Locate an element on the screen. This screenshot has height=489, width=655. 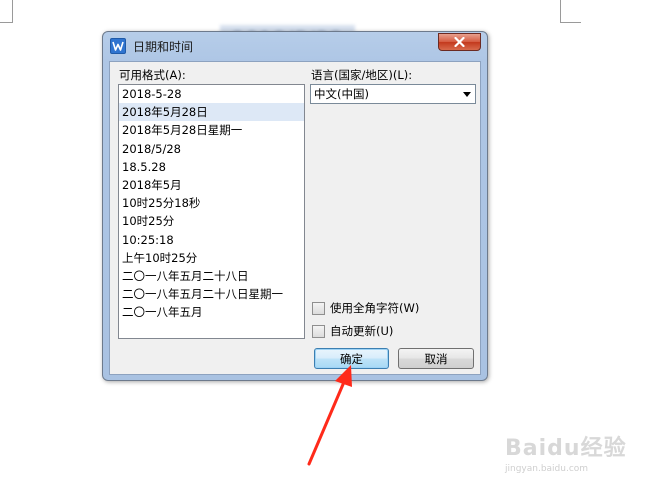
annotation-arrow-shaft is located at coordinates (326, 423).